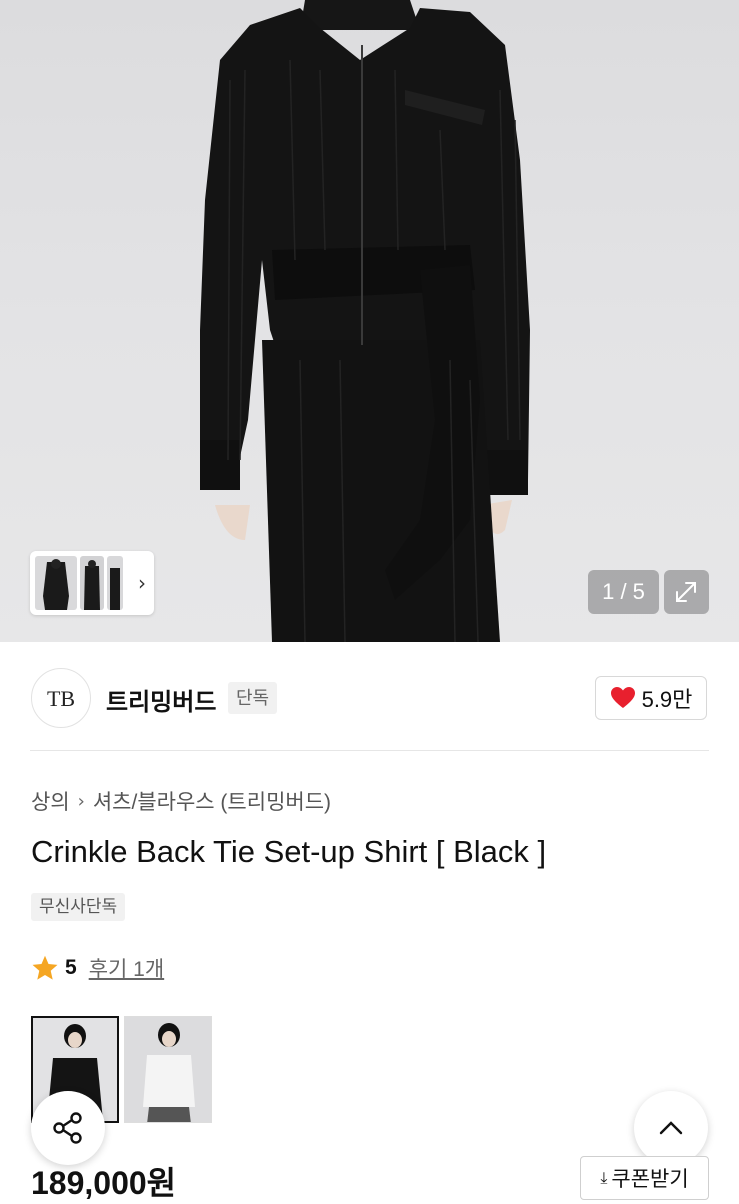 This screenshot has width=739, height=1204. Describe the element at coordinates (686, 592) in the screenshot. I see `expand-icon` at that location.